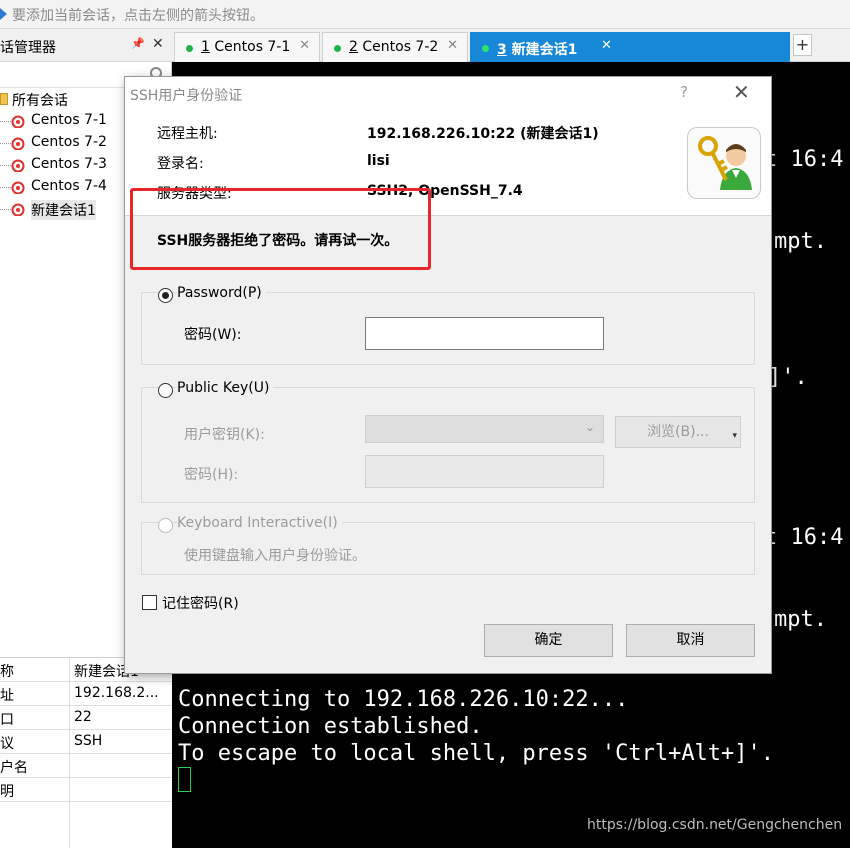 This screenshot has width=850, height=848. Describe the element at coordinates (802, 45) in the screenshot. I see `new-tab-button: +` at that location.